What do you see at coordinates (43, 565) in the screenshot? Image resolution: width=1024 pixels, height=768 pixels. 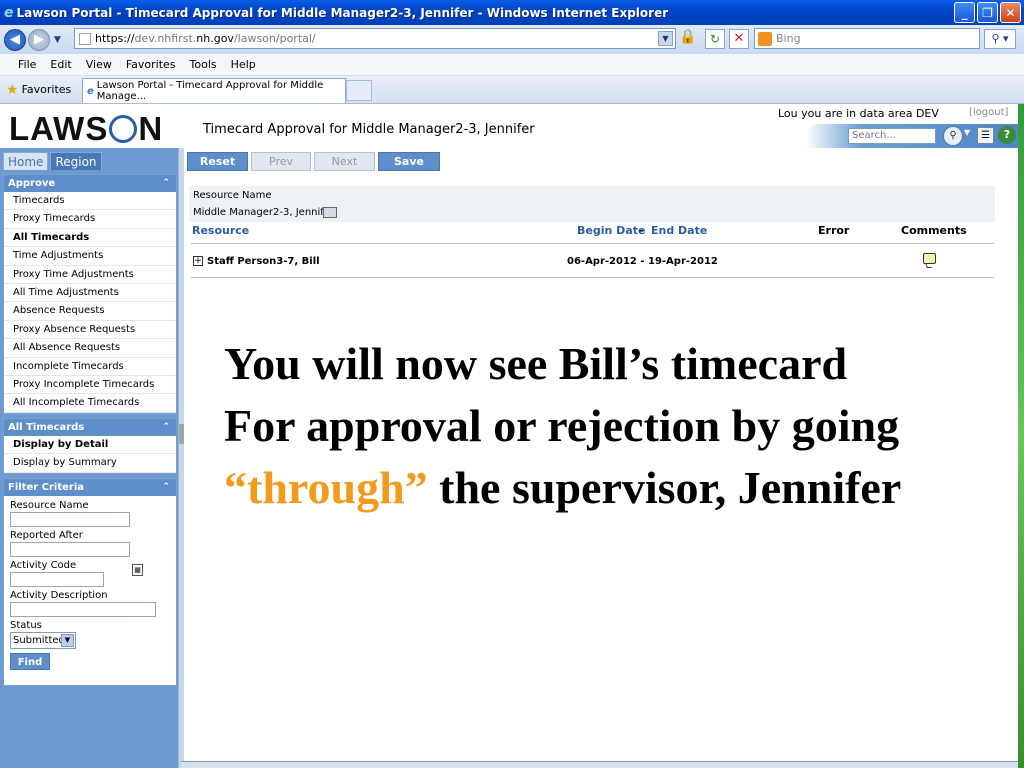 I see `activity-code-label: Activity Code` at bounding box center [43, 565].